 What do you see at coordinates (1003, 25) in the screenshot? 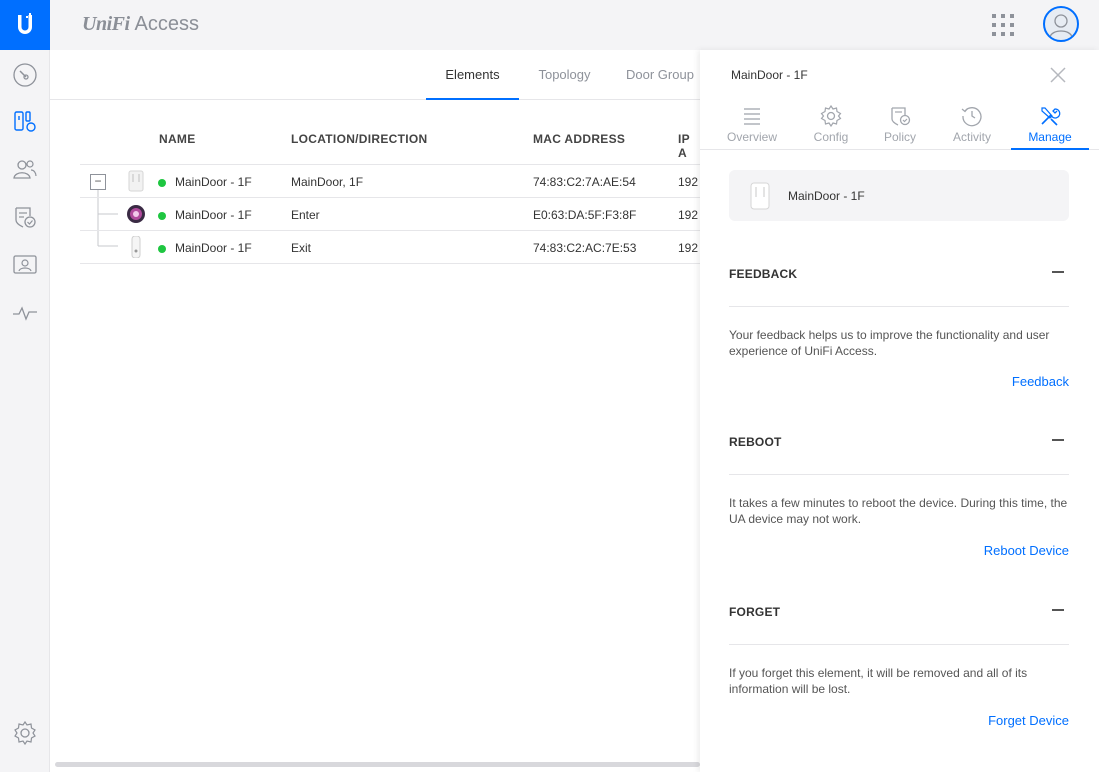
I see `apps-grid-icon` at bounding box center [1003, 25].